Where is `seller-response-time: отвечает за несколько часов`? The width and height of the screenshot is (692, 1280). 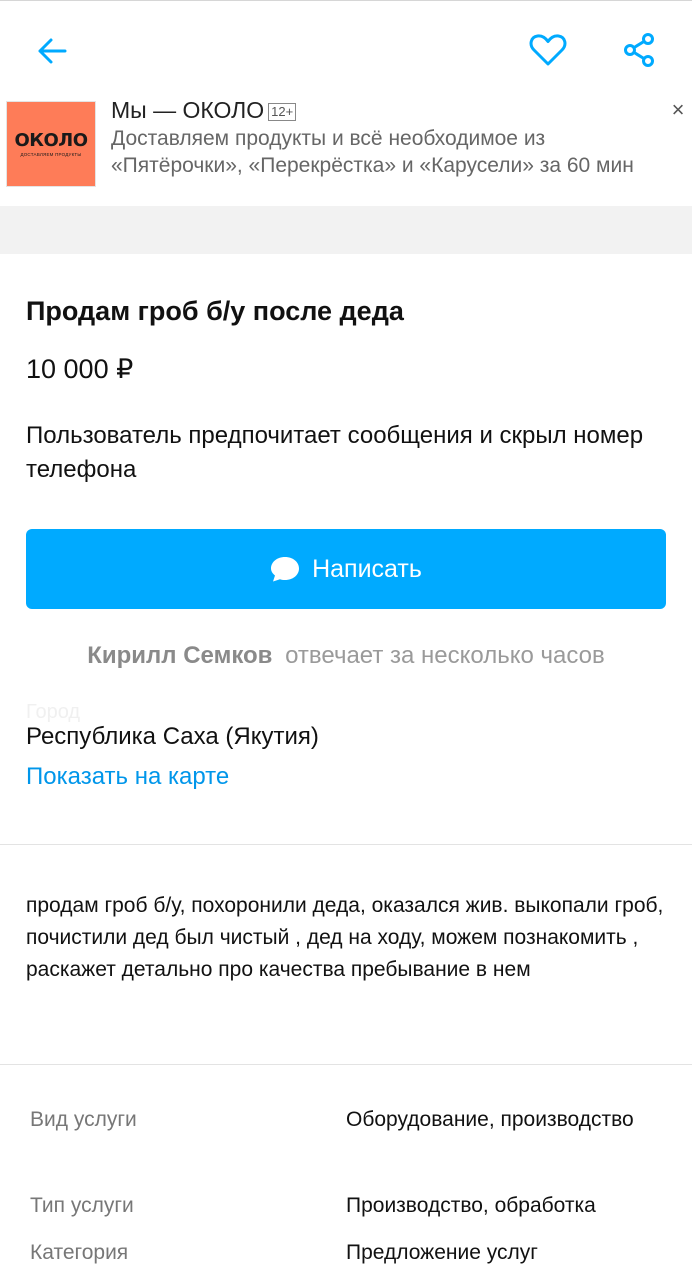
seller-response-time: отвечает за несколько часов is located at coordinates (445, 655).